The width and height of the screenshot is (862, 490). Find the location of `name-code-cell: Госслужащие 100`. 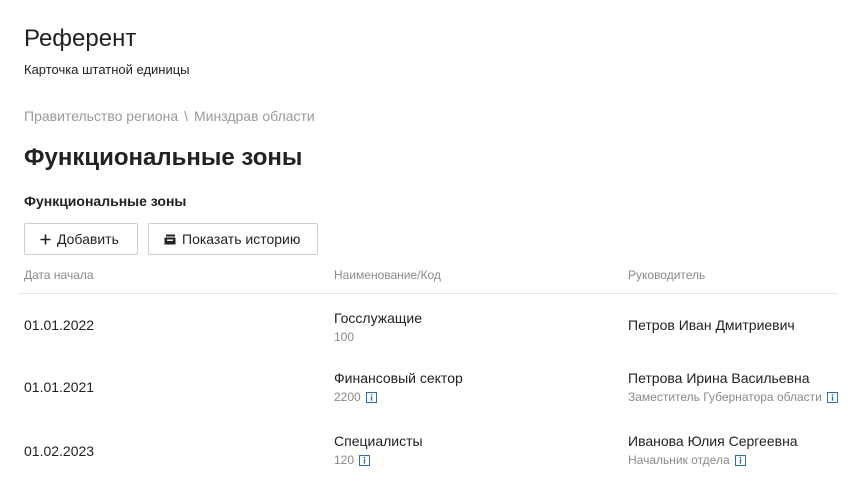

name-code-cell: Госслужащие 100 is located at coordinates (378, 327).